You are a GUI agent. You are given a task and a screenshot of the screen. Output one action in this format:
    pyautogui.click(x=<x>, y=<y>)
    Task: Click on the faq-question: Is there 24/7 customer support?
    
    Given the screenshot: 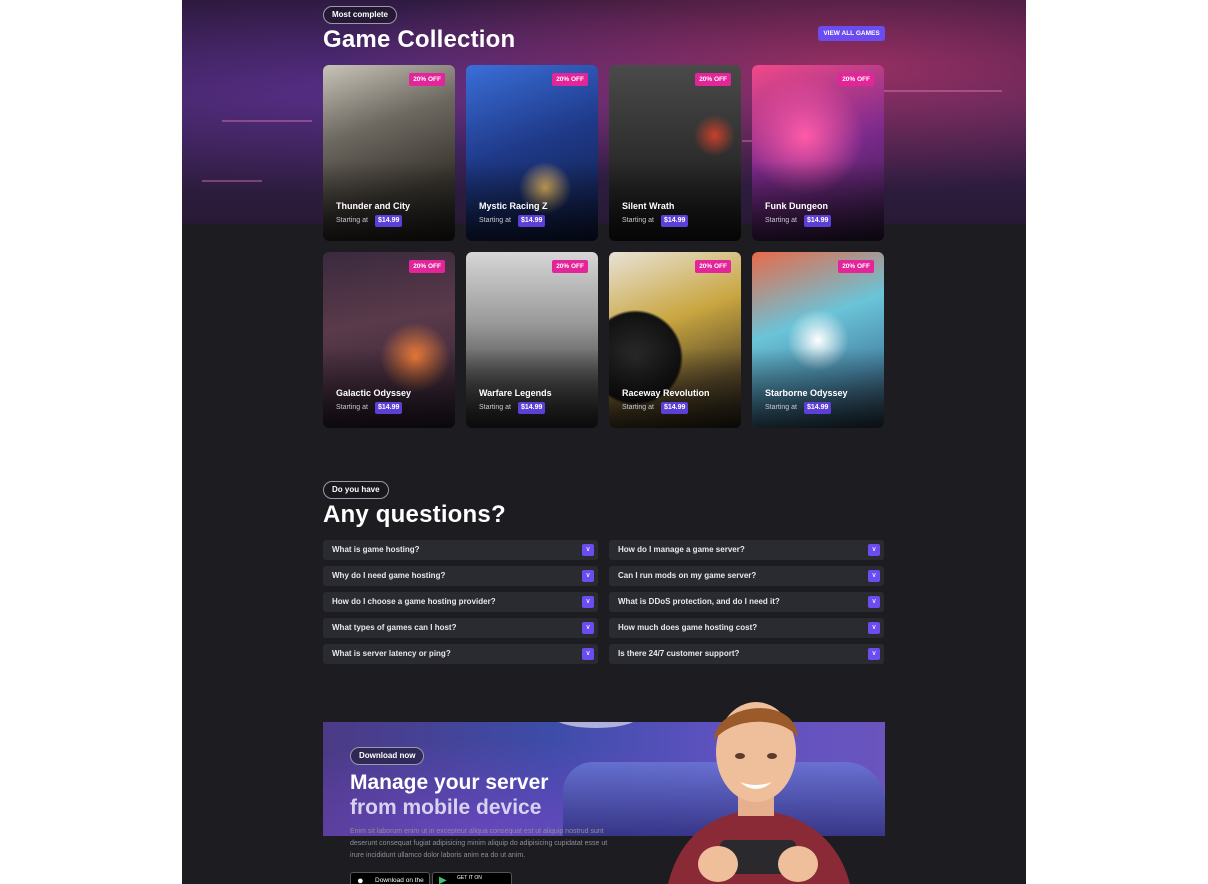 What is the action you would take?
    pyautogui.click(x=679, y=653)
    